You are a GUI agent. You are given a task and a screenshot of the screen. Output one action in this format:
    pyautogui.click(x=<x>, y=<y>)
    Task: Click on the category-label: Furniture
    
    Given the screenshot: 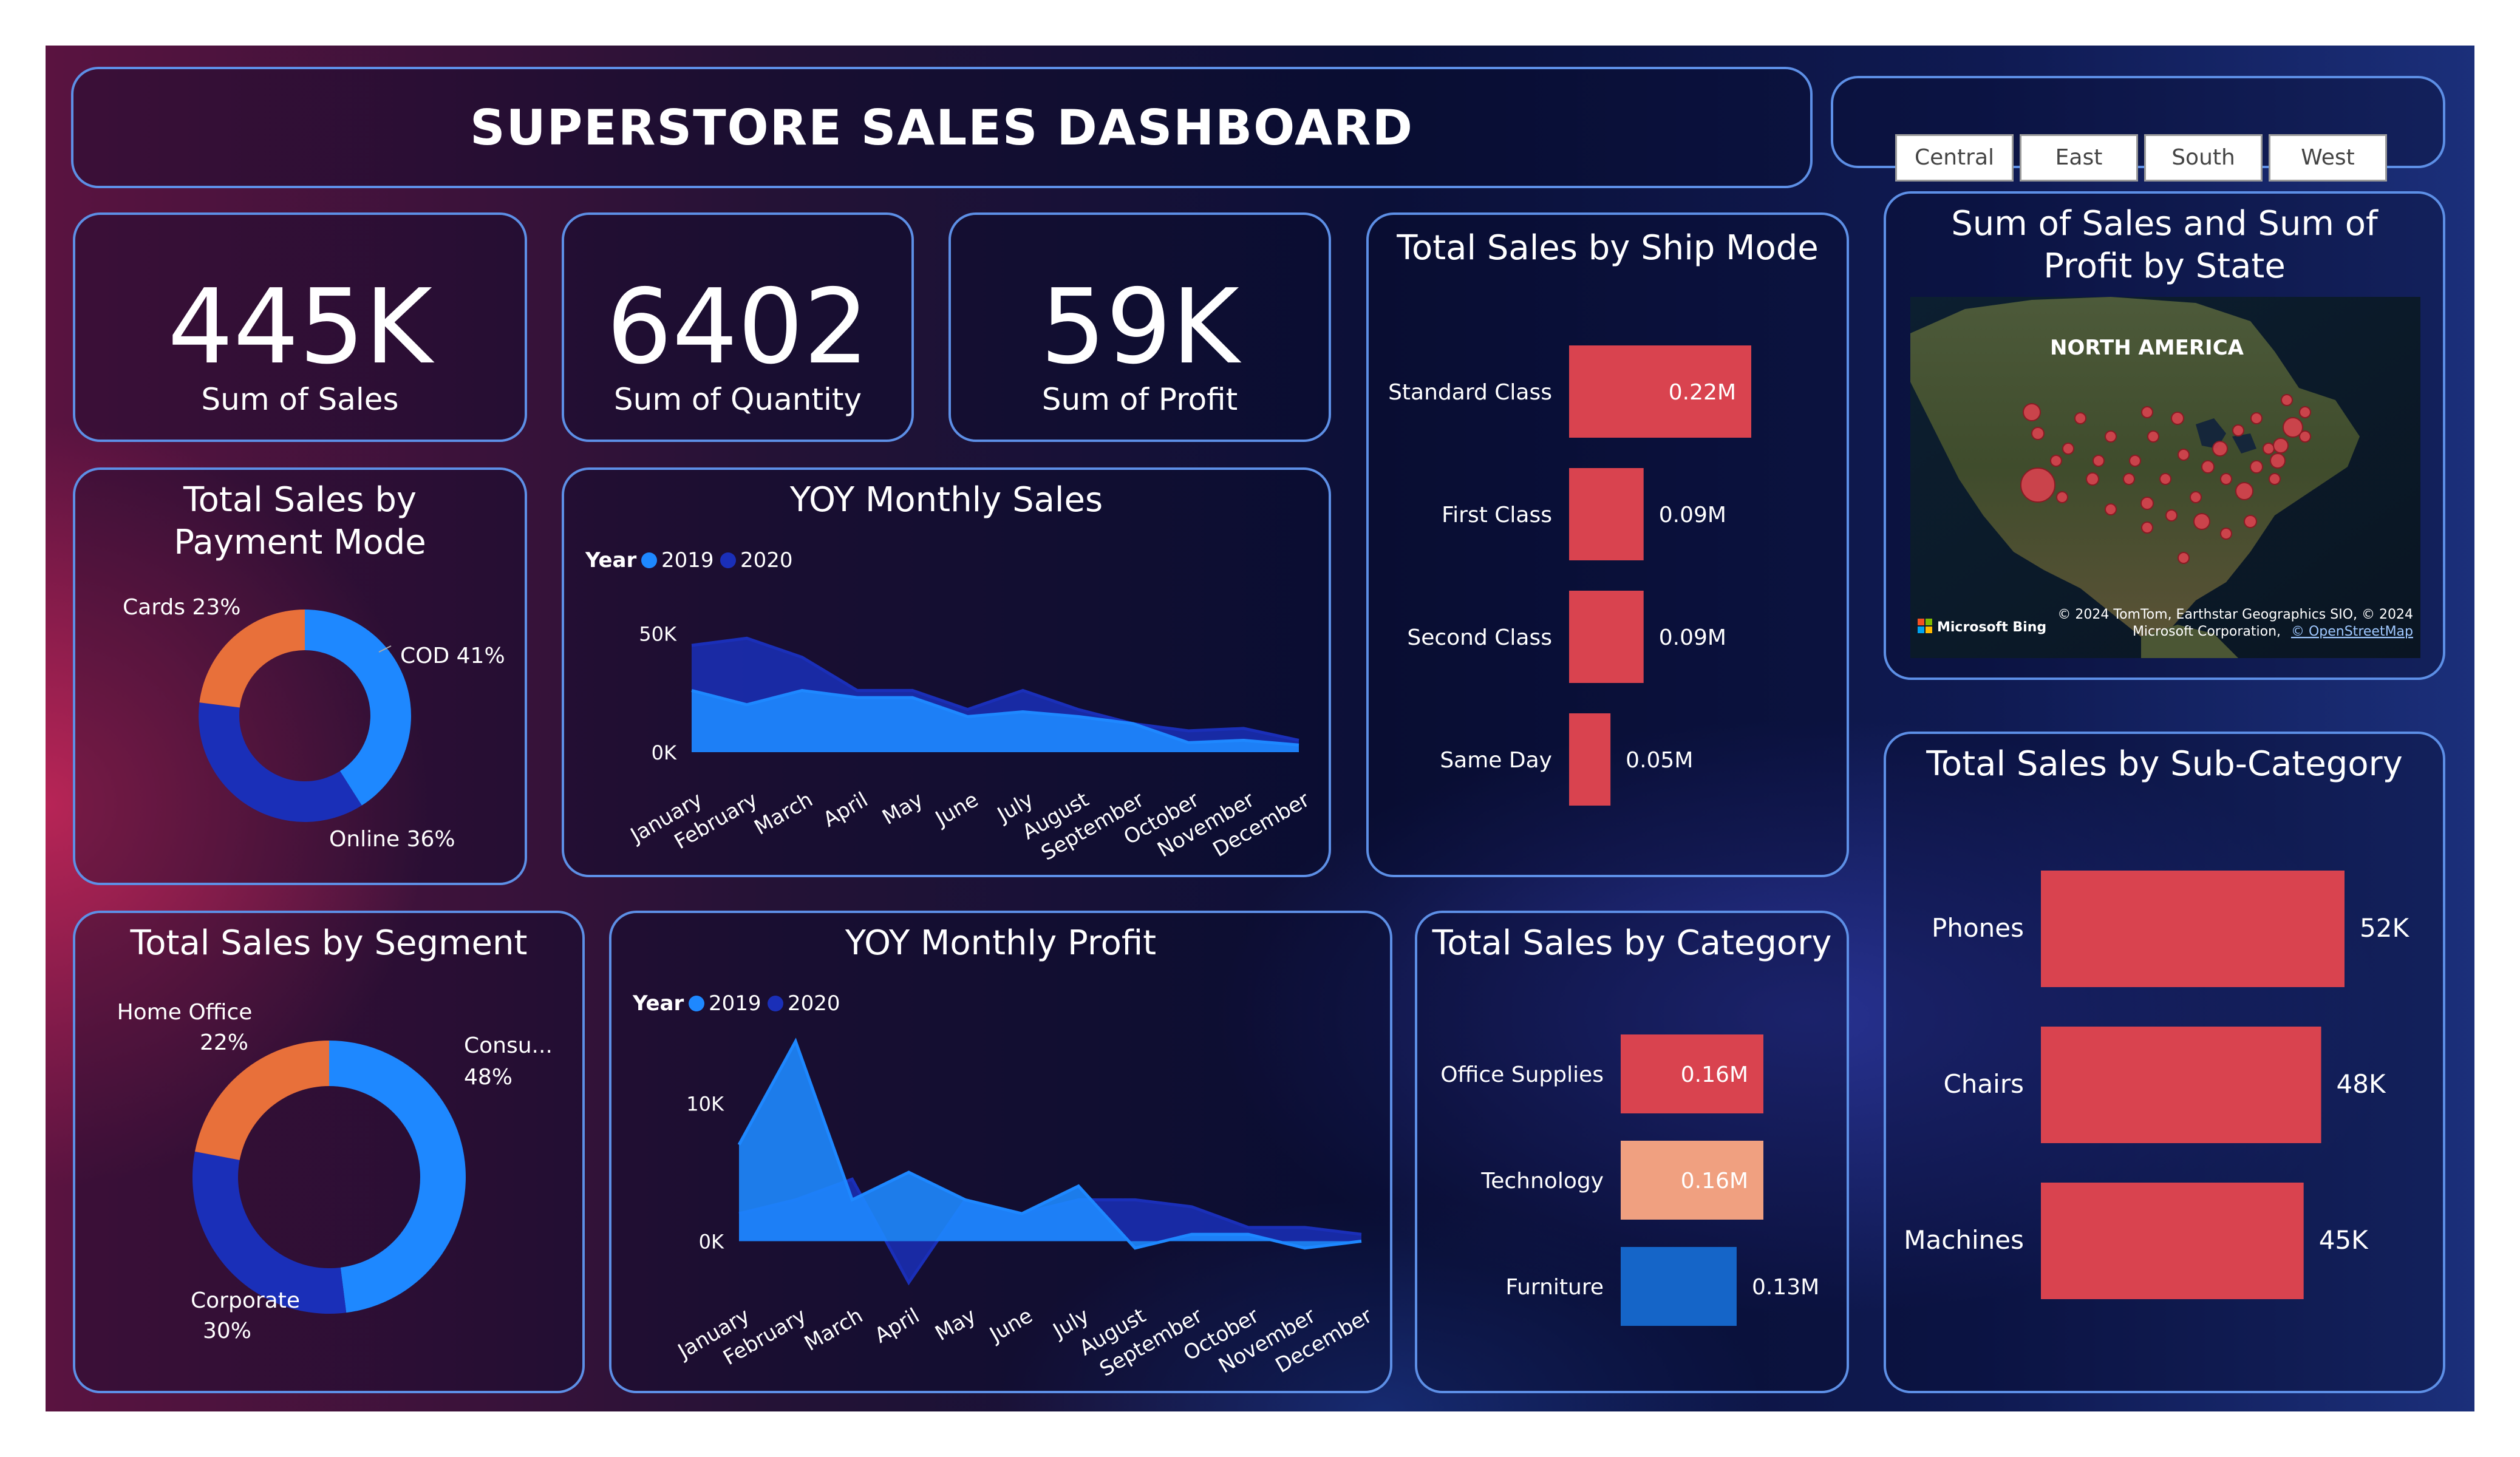 What is the action you would take?
    pyautogui.click(x=1554, y=1287)
    